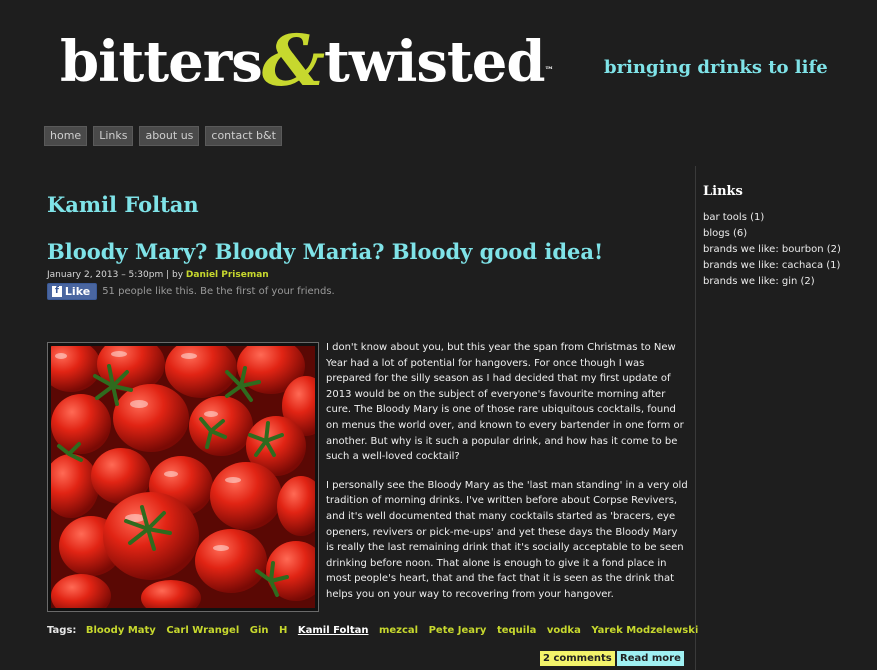  I want to click on logo-word-twisted: twisted, so click(435, 62).